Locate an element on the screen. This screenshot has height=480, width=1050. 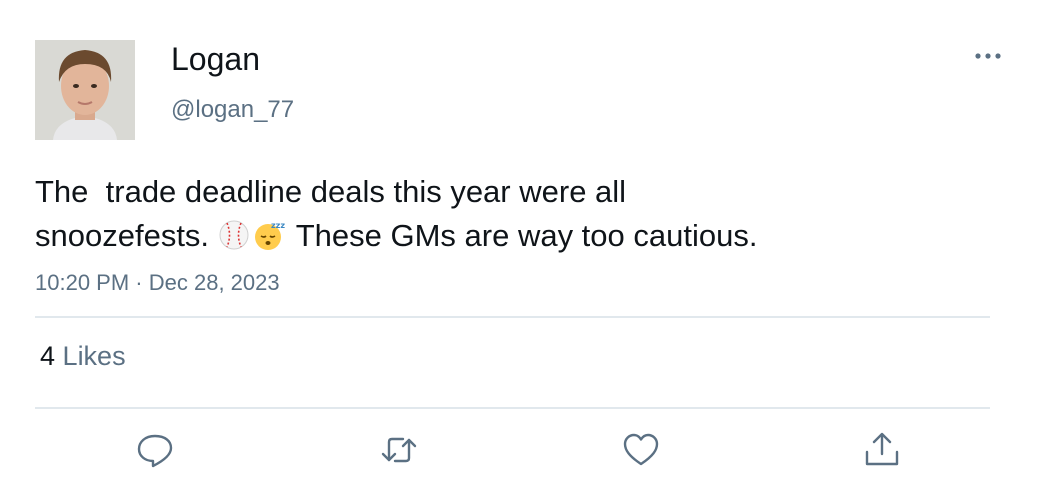
divider-top is located at coordinates (512, 317).